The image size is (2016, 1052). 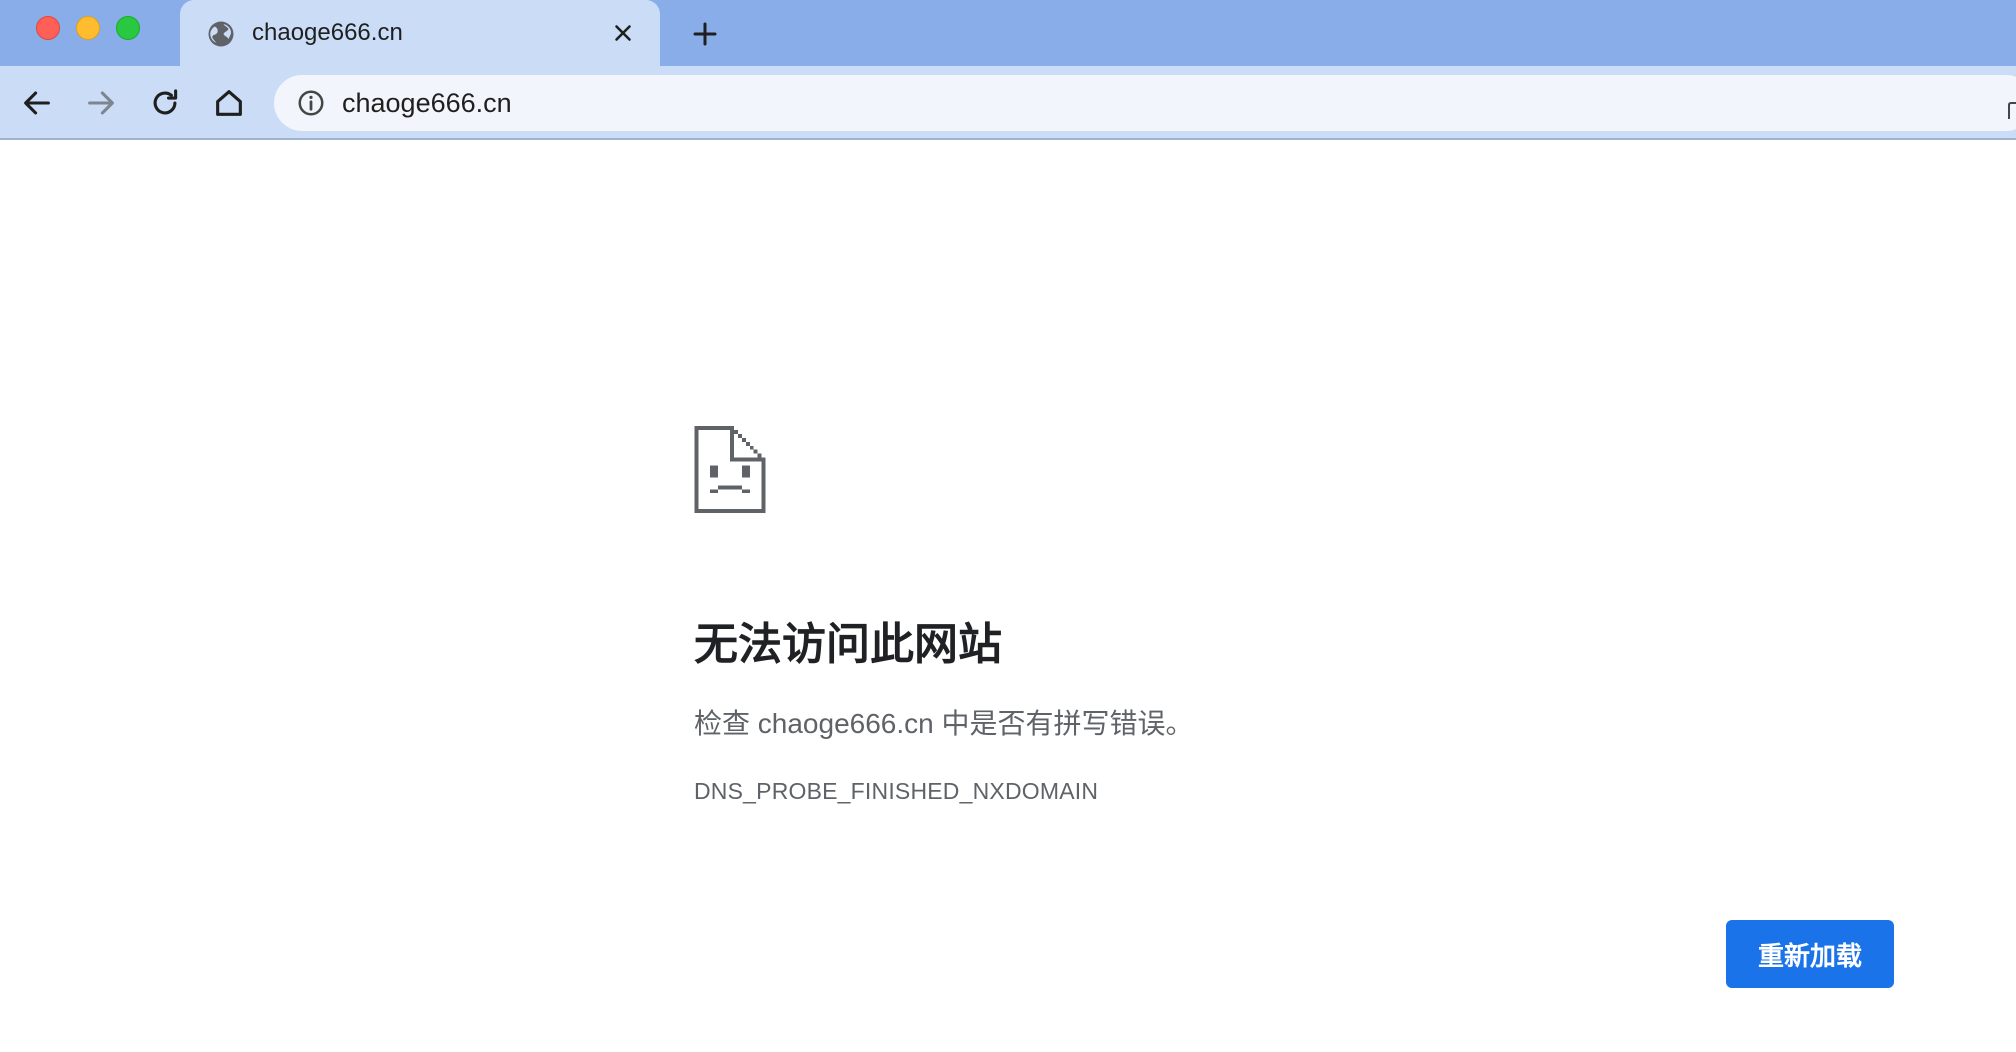 I want to click on tab-strip: chaoge666.cn, so click(x=1008, y=33).